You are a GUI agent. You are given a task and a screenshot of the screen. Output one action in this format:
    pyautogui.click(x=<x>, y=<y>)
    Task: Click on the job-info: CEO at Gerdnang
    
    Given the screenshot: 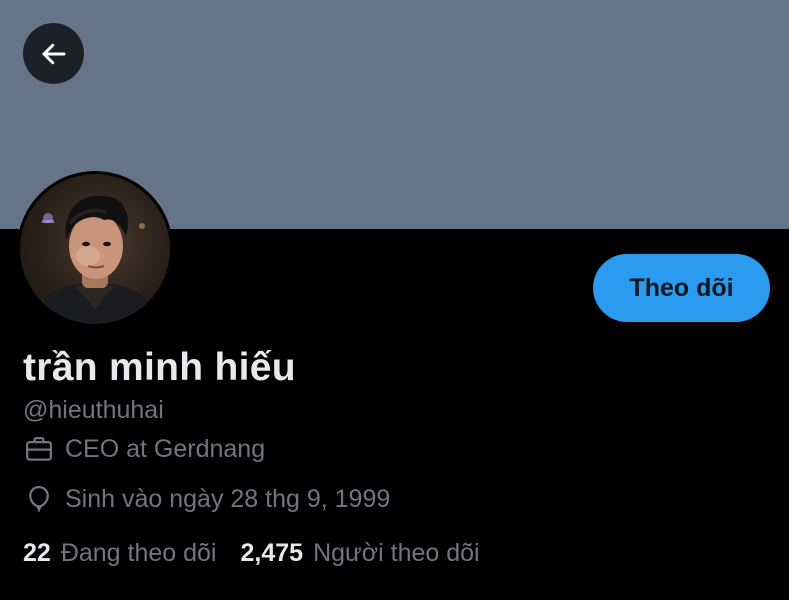 What is the action you would take?
    pyautogui.click(x=144, y=449)
    